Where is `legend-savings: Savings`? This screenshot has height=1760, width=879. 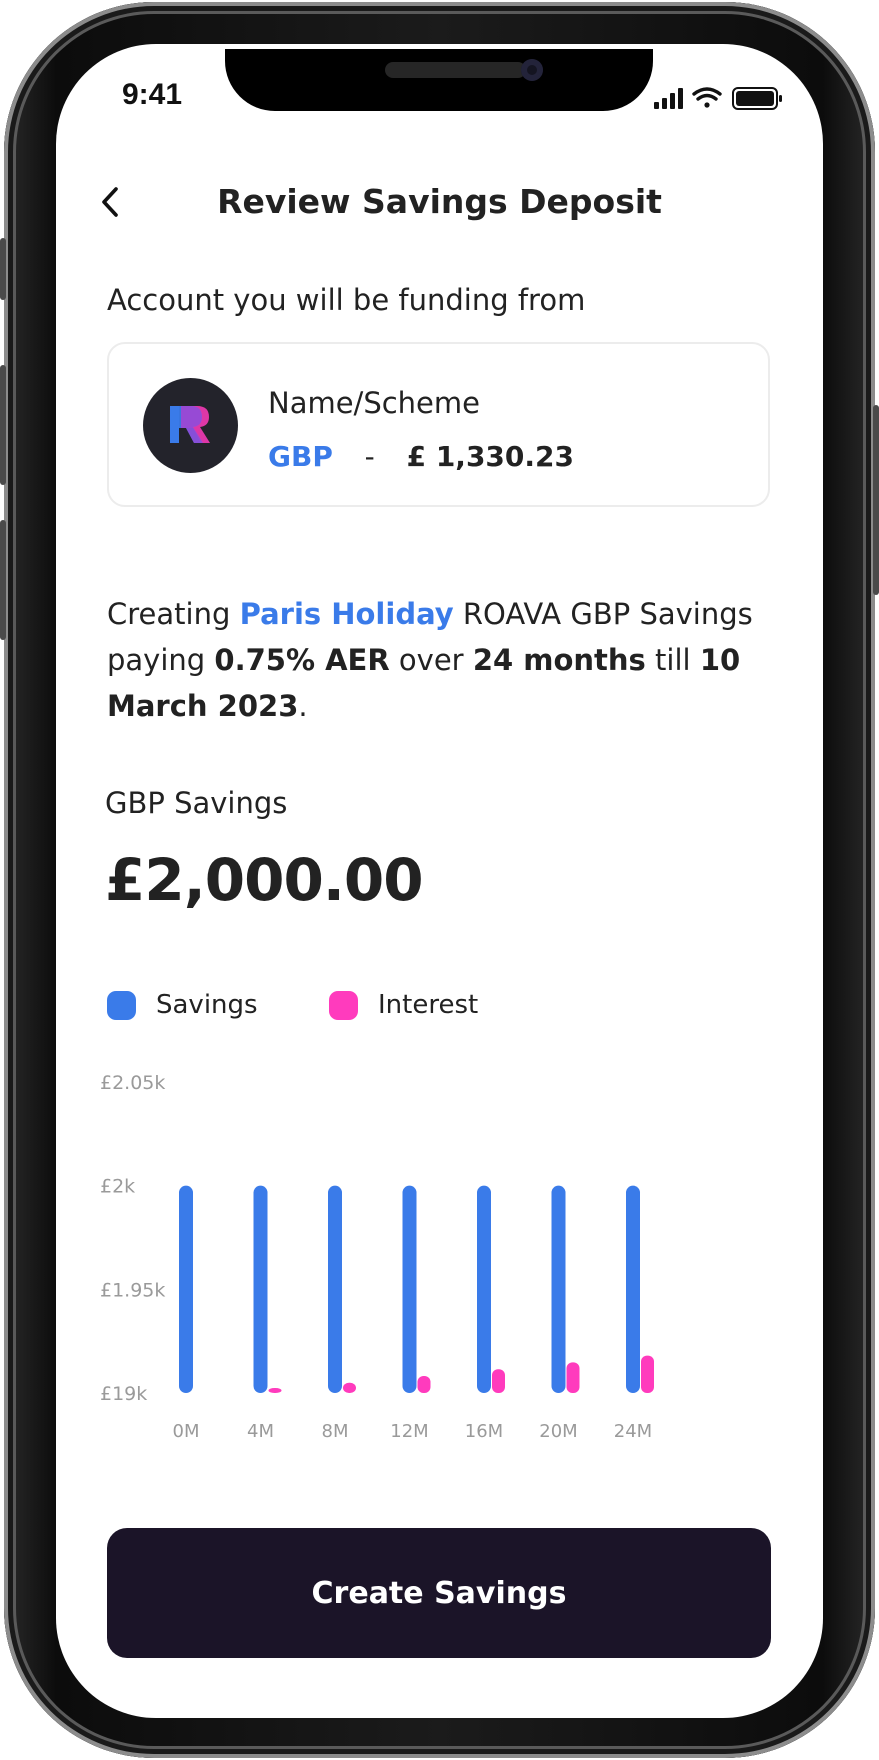 legend-savings: Savings is located at coordinates (182, 1005).